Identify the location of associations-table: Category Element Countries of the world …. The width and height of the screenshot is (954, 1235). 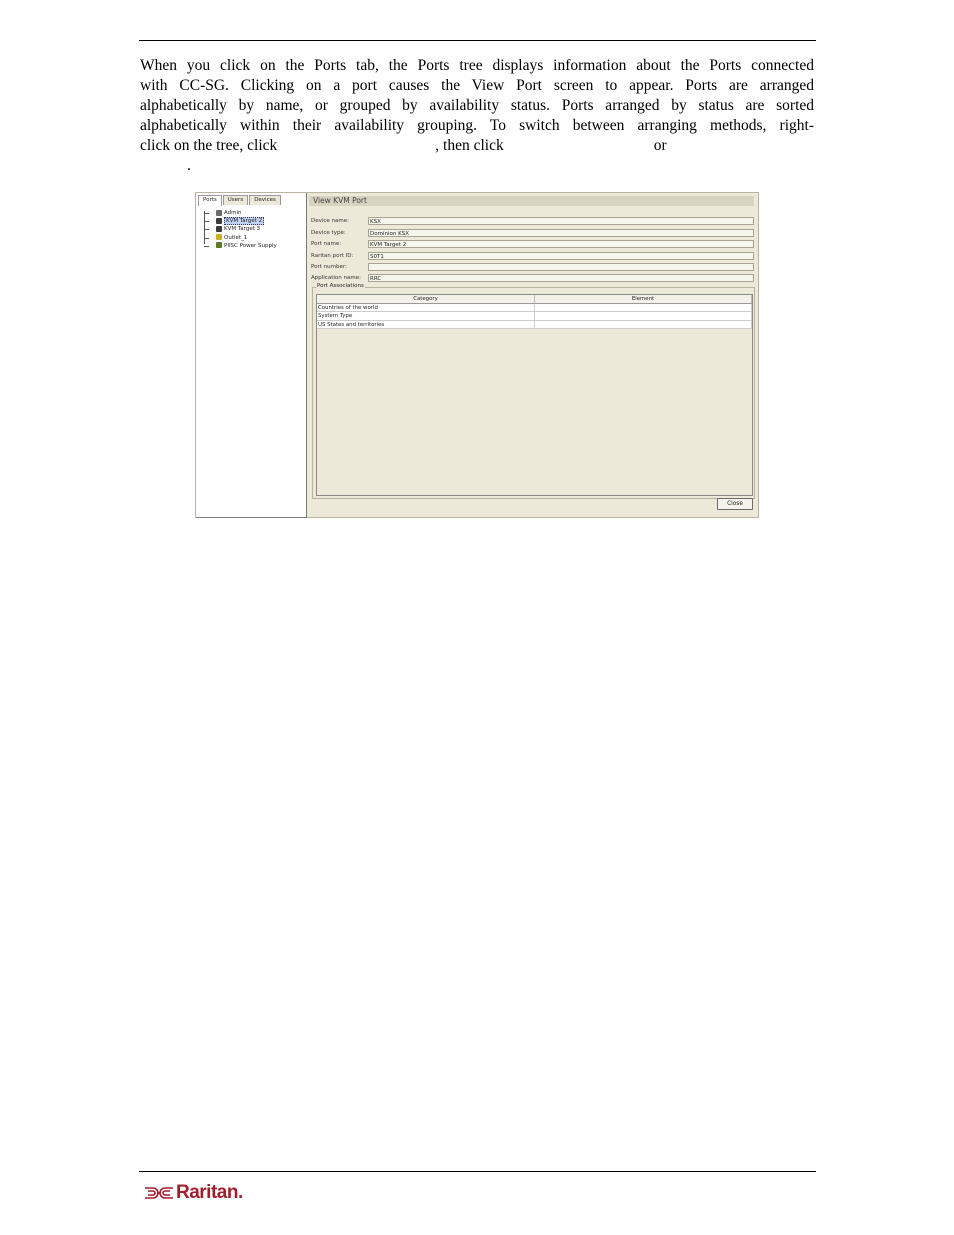
(534, 395).